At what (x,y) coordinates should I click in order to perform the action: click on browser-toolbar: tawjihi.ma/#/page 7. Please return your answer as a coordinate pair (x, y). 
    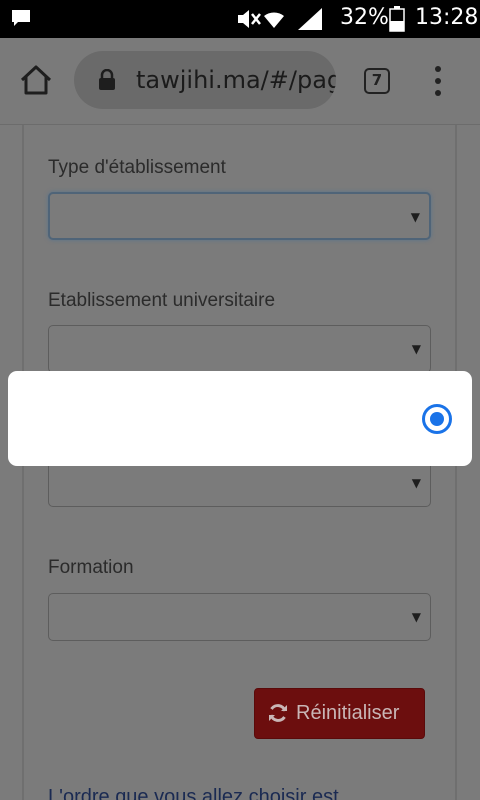
    Looking at the image, I should click on (240, 81).